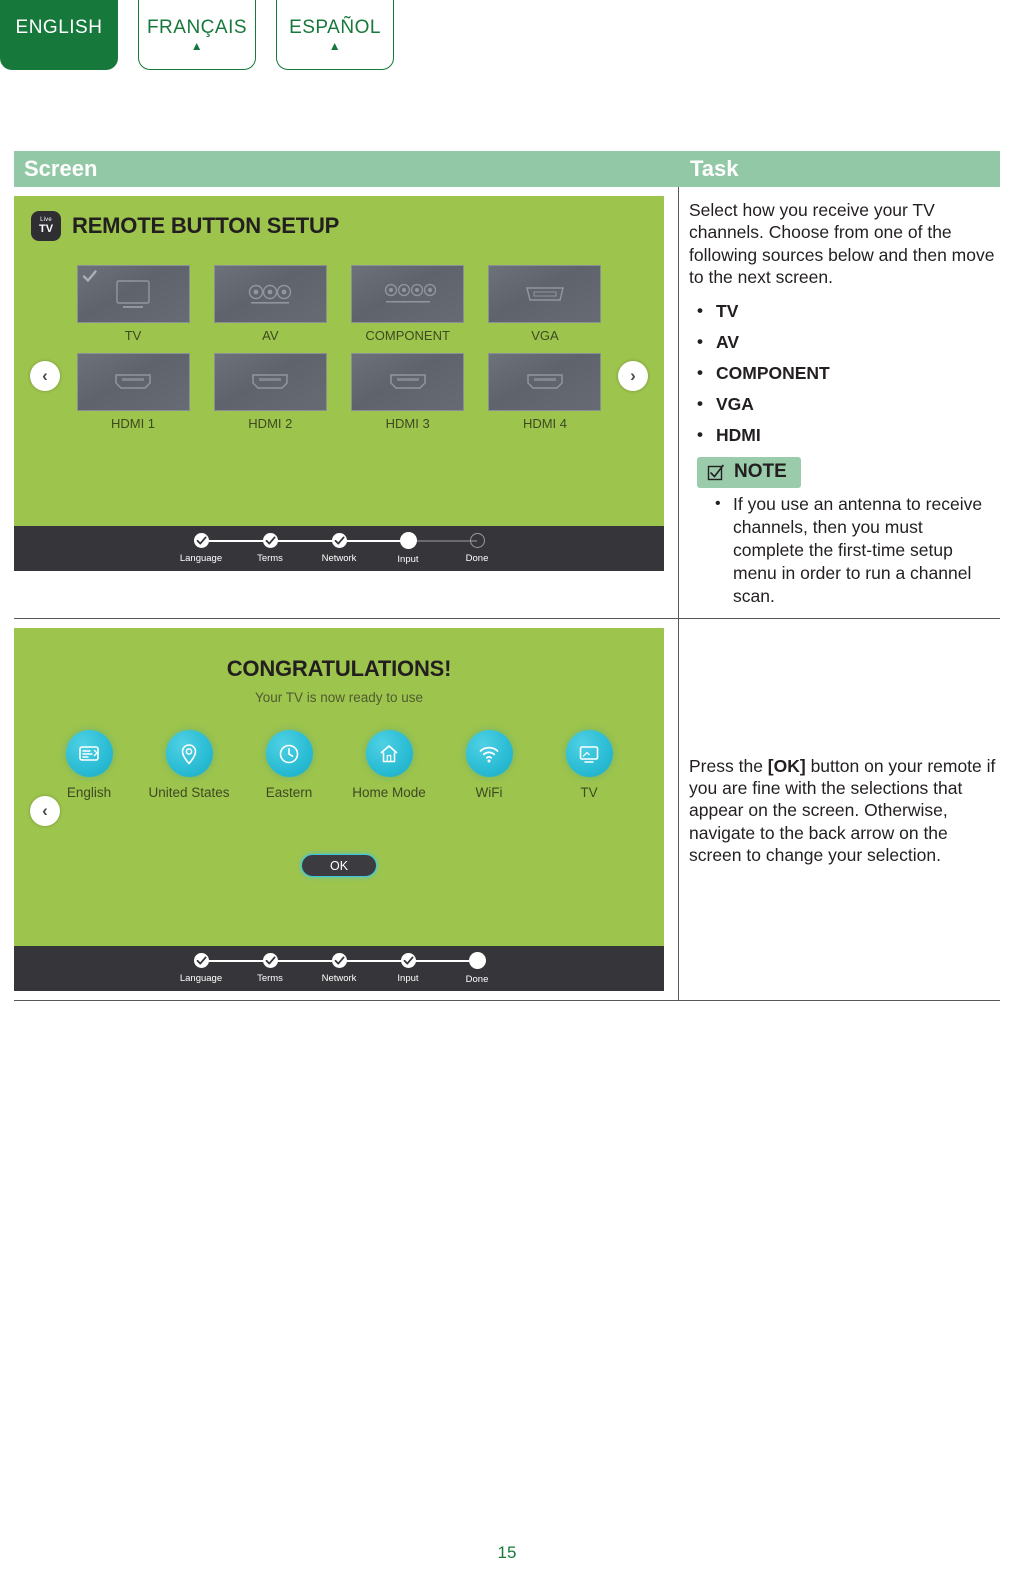 The image size is (1014, 1590). I want to click on input-tile-component: COMPONENT, so click(408, 304).